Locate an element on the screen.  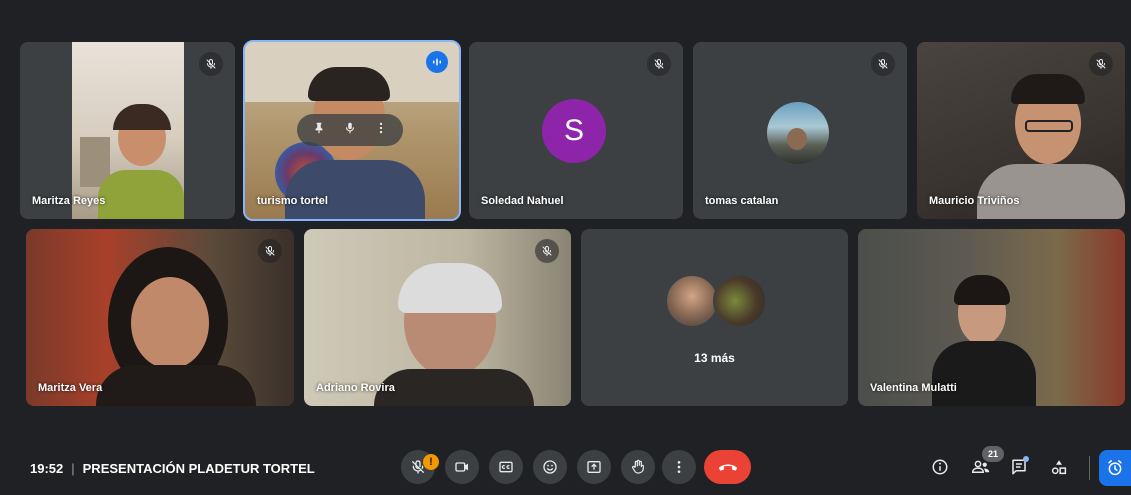
activities-icon is located at coordinates (1059, 467).